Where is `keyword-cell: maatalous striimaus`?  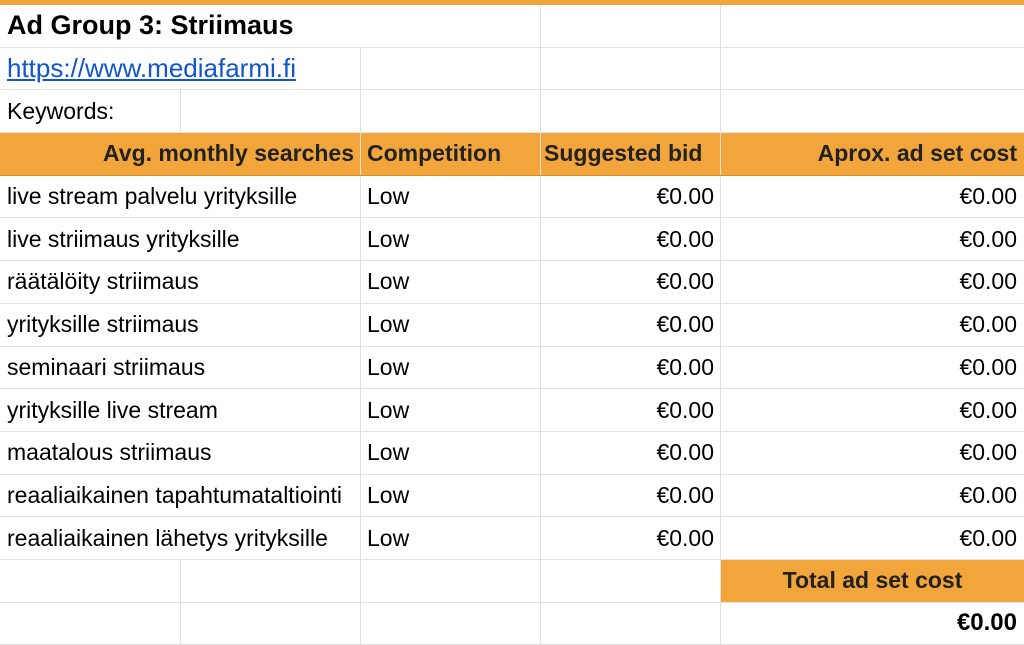
keyword-cell: maatalous striimaus is located at coordinates (180, 452).